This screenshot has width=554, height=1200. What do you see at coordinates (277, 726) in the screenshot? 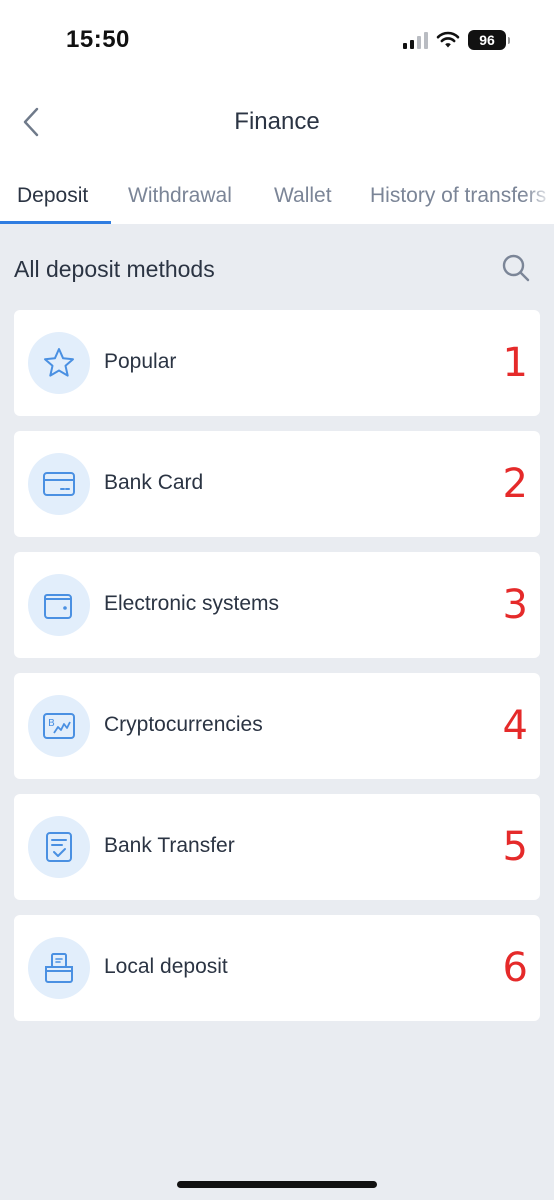
I see `method-card-cryptocurrencies: B Cryptocurrencies 4` at bounding box center [277, 726].